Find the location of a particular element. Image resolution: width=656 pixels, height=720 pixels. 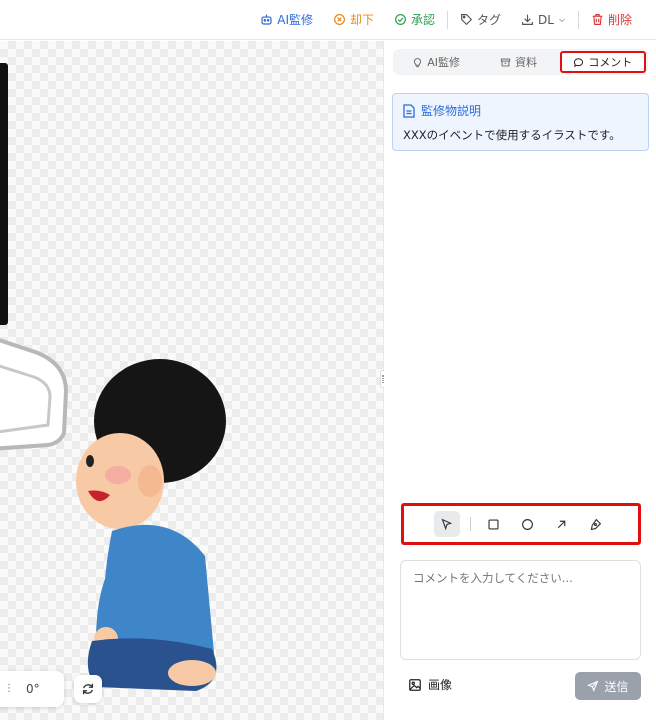

robot-icon is located at coordinates (266, 19).